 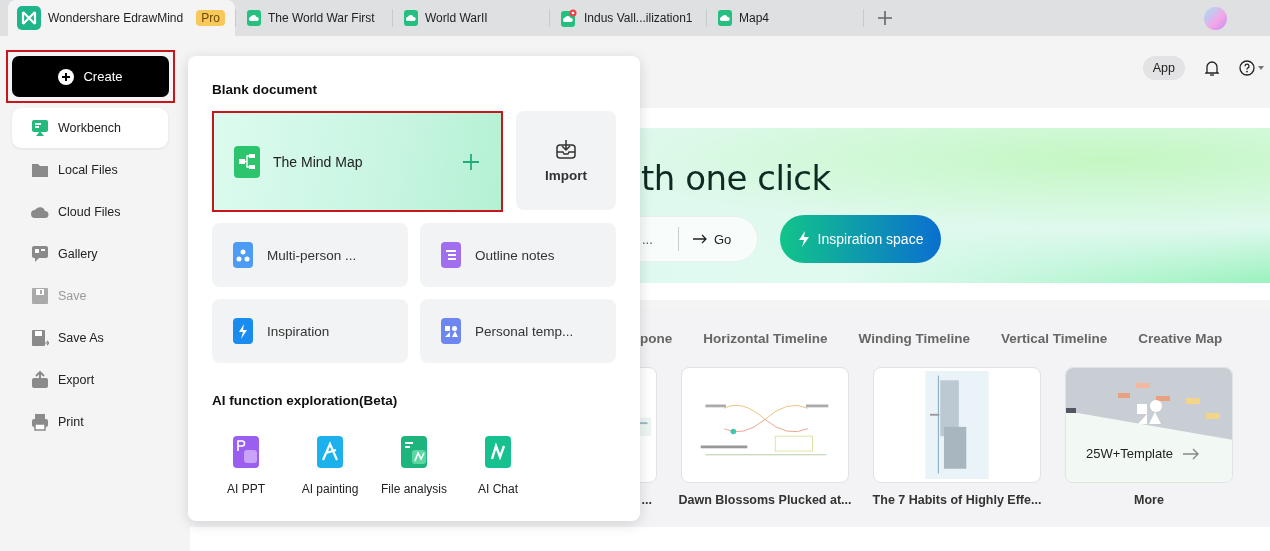 I want to click on section-title: AI function exploration(Beta), so click(x=305, y=401).